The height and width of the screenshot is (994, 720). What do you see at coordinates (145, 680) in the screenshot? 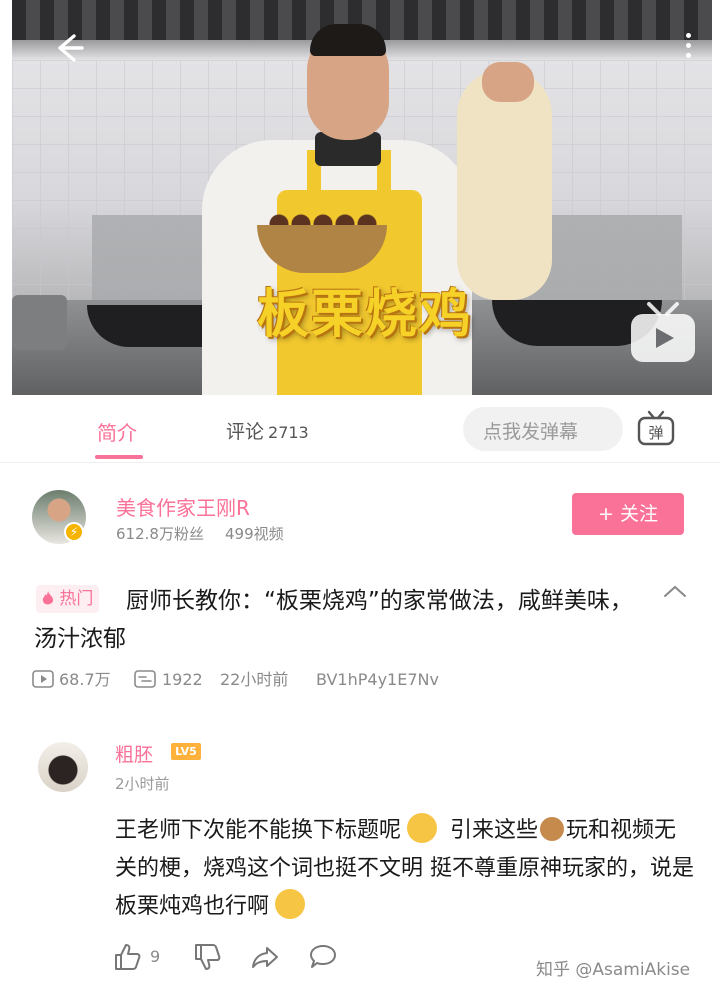
I see `danmaku-count-icon` at bounding box center [145, 680].